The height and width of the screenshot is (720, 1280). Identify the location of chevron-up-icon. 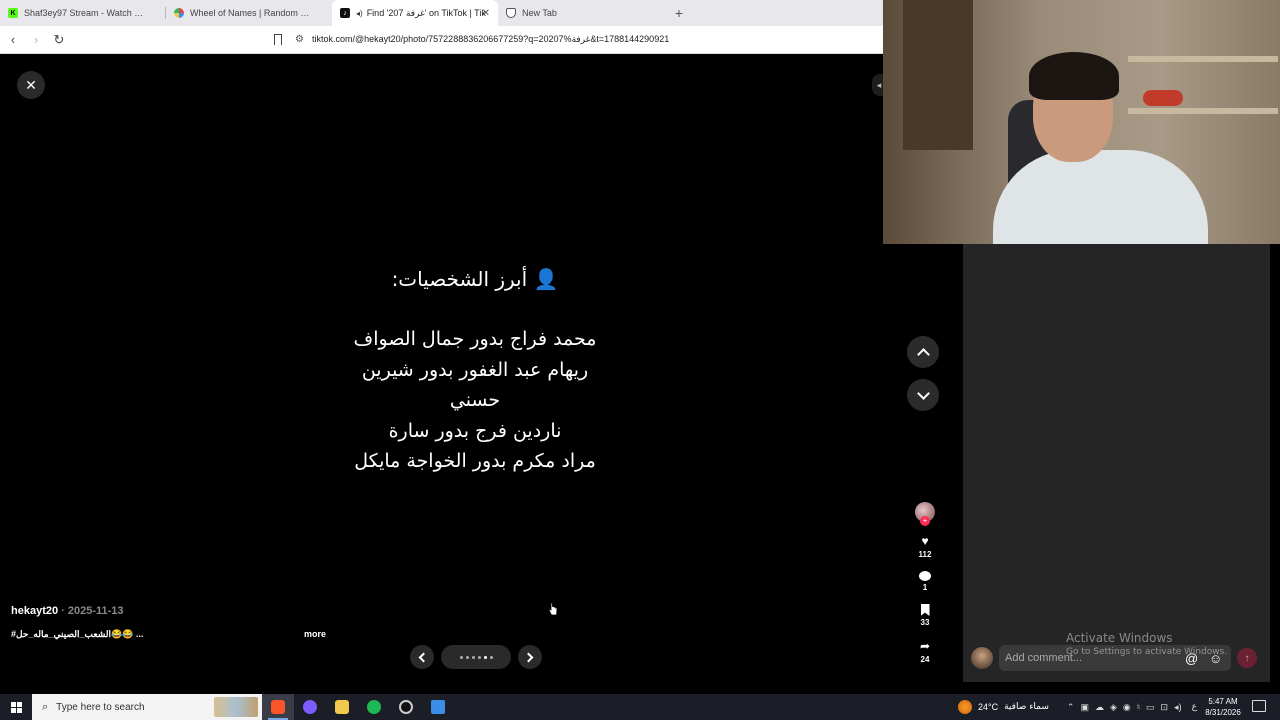
(923, 354).